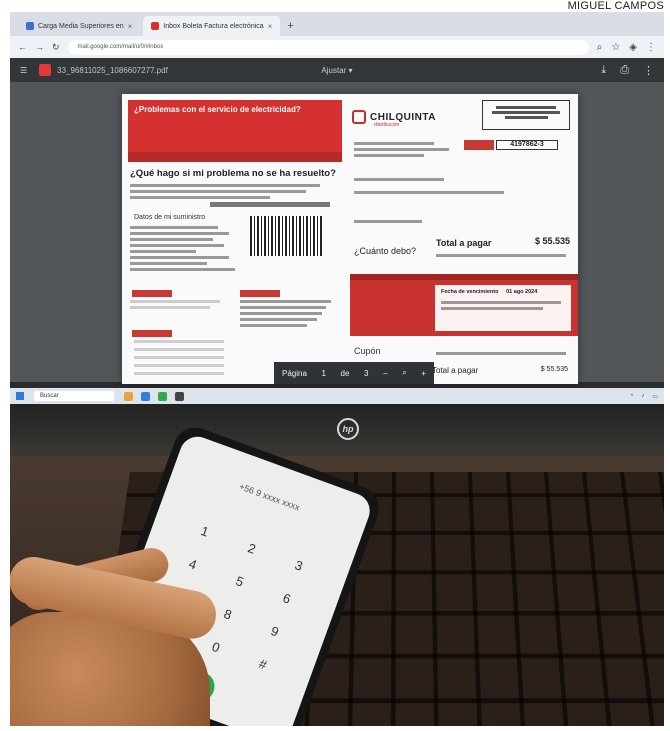 The height and width of the screenshot is (731, 670). Describe the element at coordinates (648, 70) in the screenshot. I see `more-icon: ⋮` at that location.